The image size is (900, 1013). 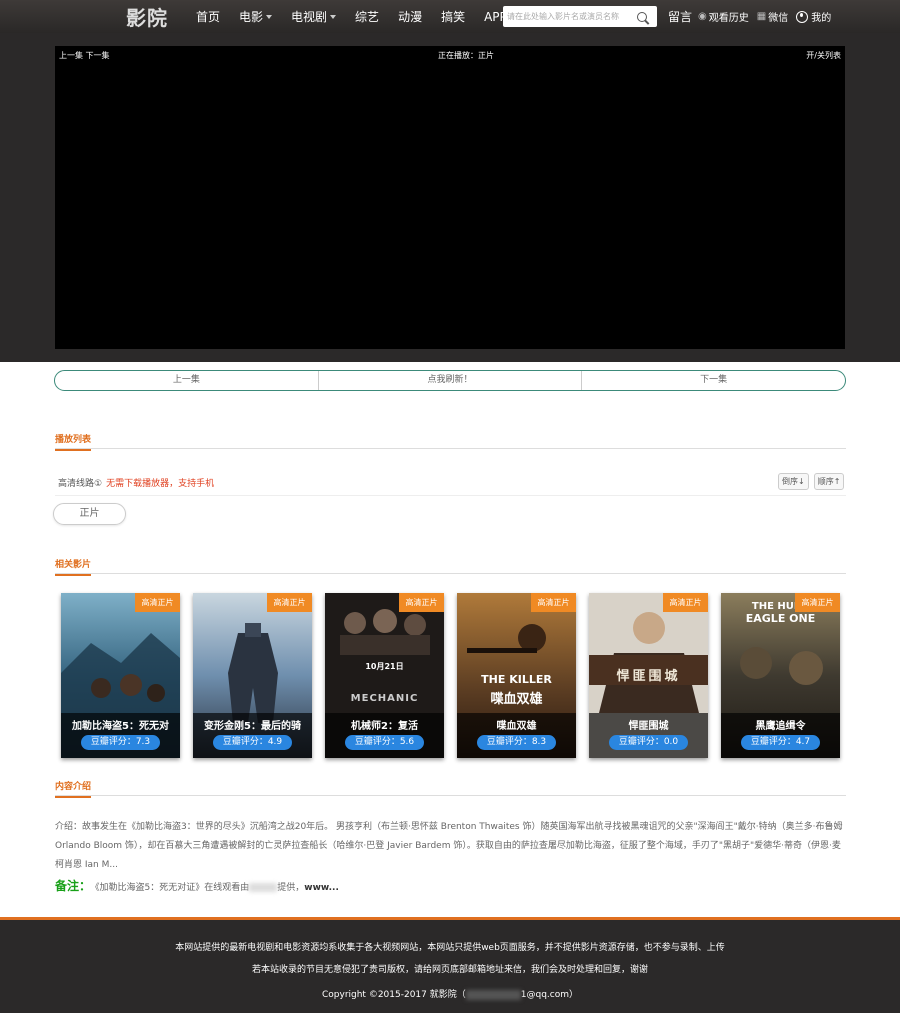 I want to click on sort-buttons: 倒序↓ 顺序↑, so click(x=809, y=481).